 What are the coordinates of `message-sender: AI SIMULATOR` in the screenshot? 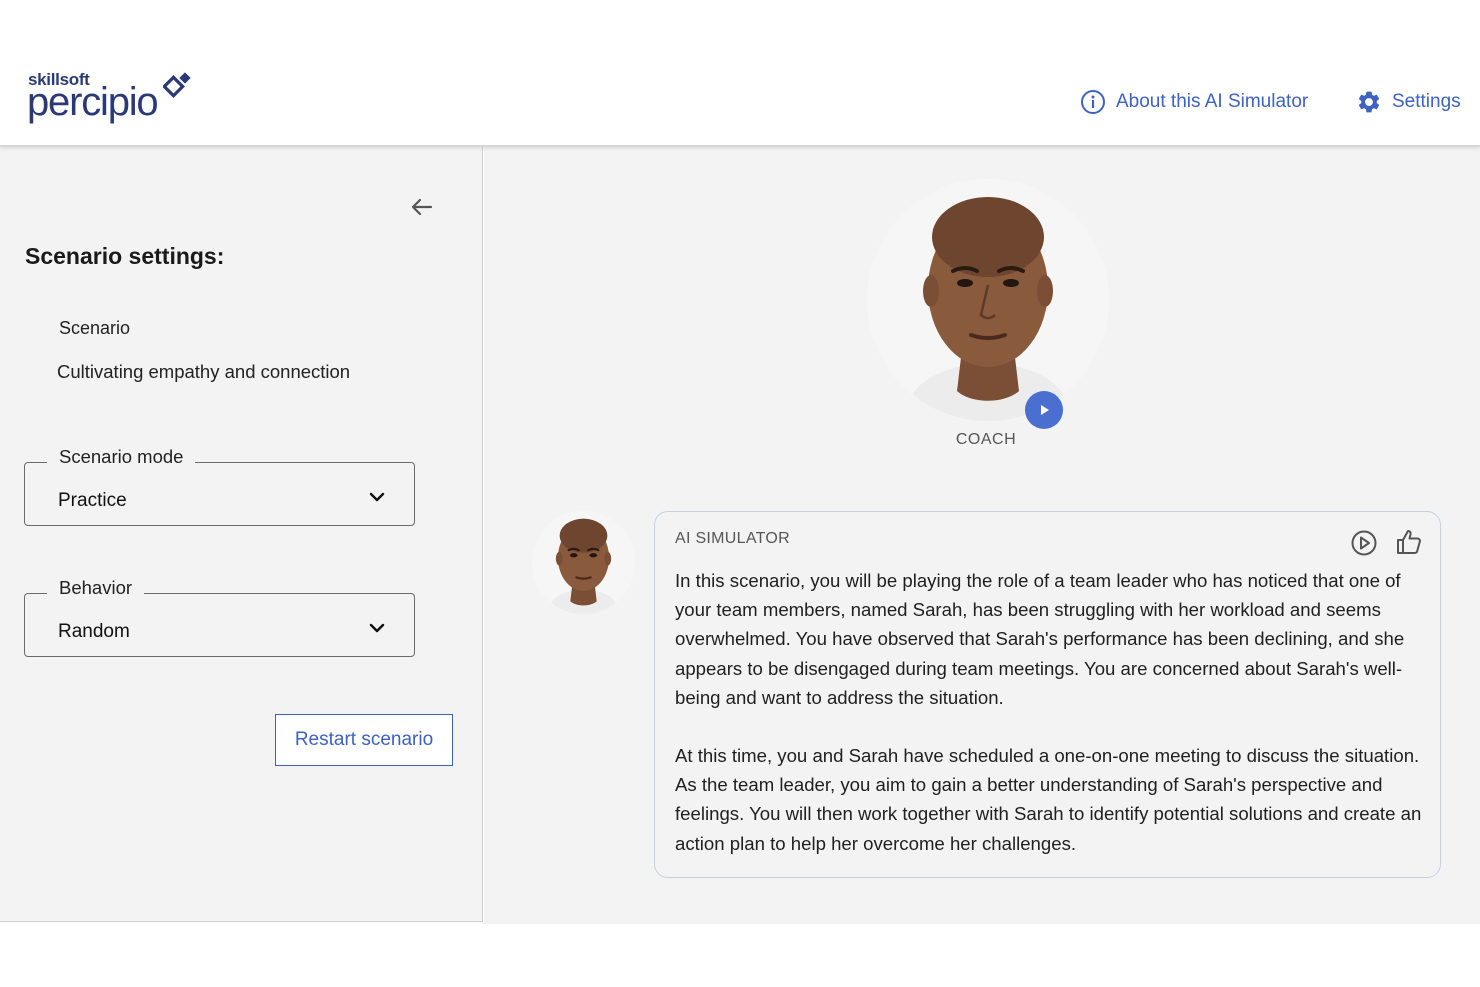 It's located at (733, 538).